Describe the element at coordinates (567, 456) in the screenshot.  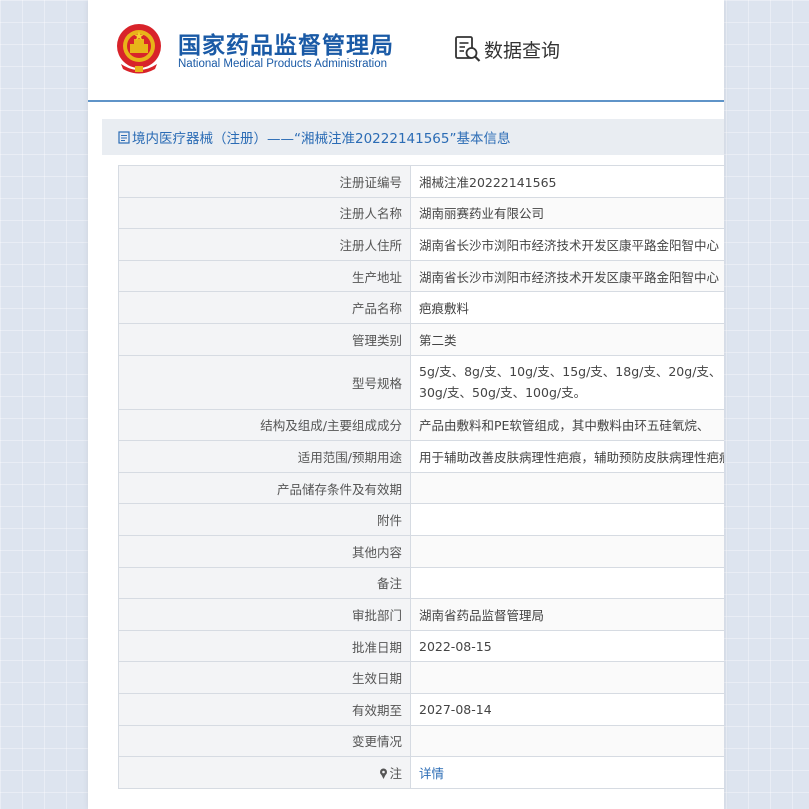
I see `row-value: 用于辅助改善皮肤病理性疤痕，辅助预防皮肤病理性疤痕` at that location.